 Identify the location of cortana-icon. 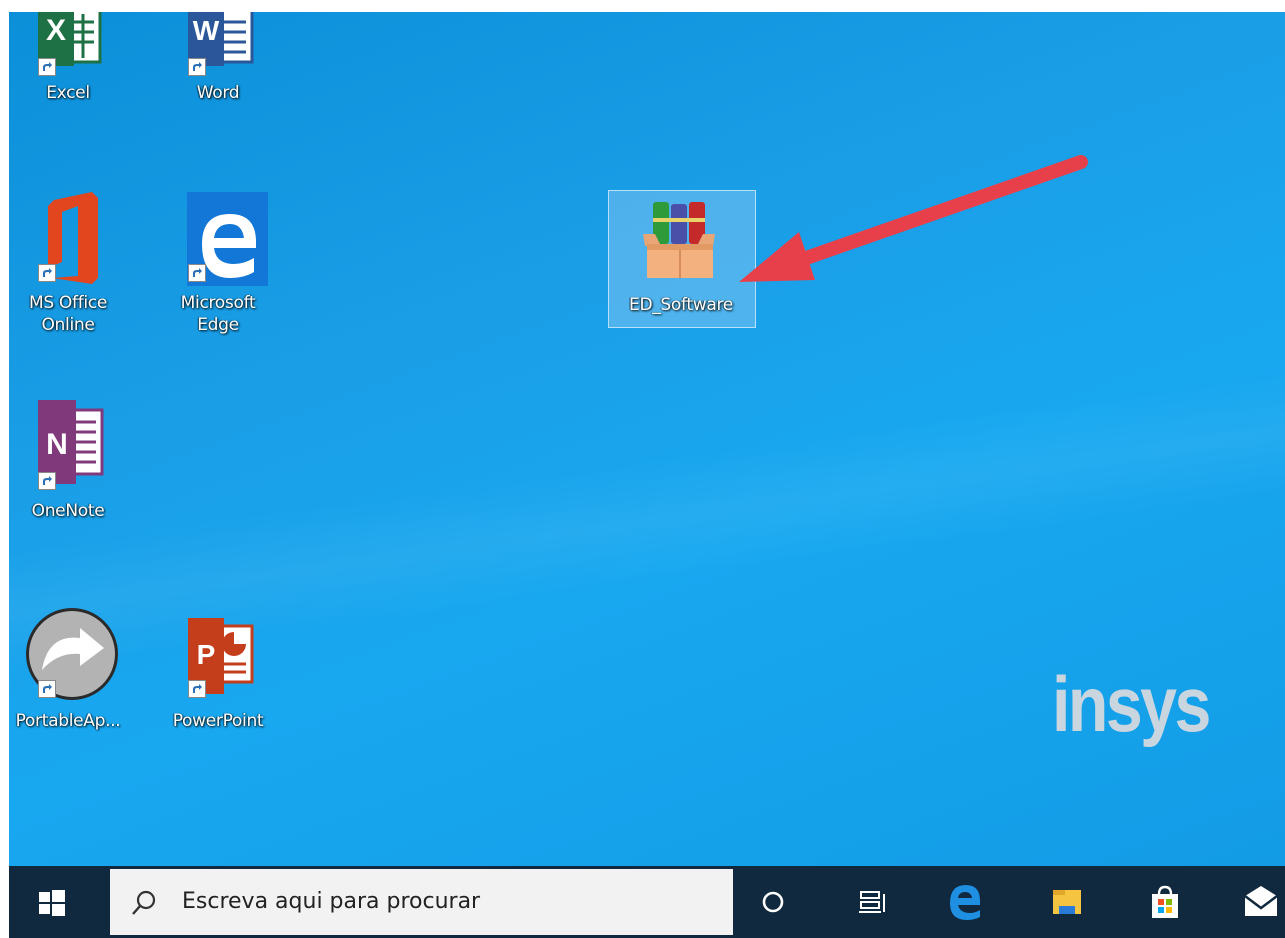
(773, 902).